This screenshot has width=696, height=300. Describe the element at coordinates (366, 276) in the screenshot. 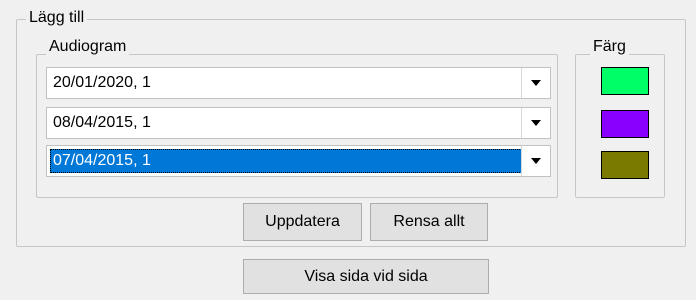

I see `show-side-by-side-button: Visa sida vid sida` at that location.